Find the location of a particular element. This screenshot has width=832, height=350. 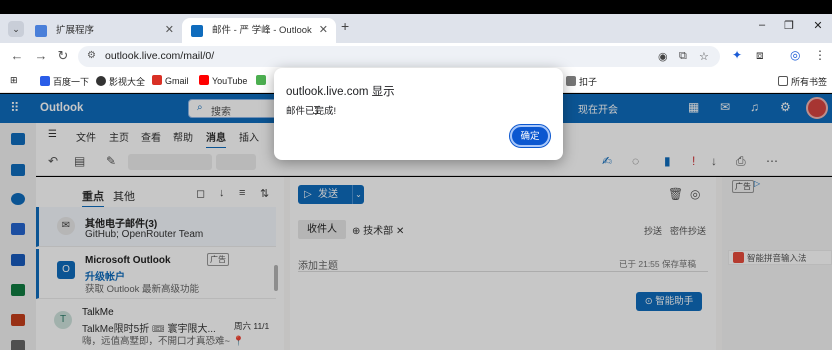

bookmark-extra is located at coordinates (262, 80).